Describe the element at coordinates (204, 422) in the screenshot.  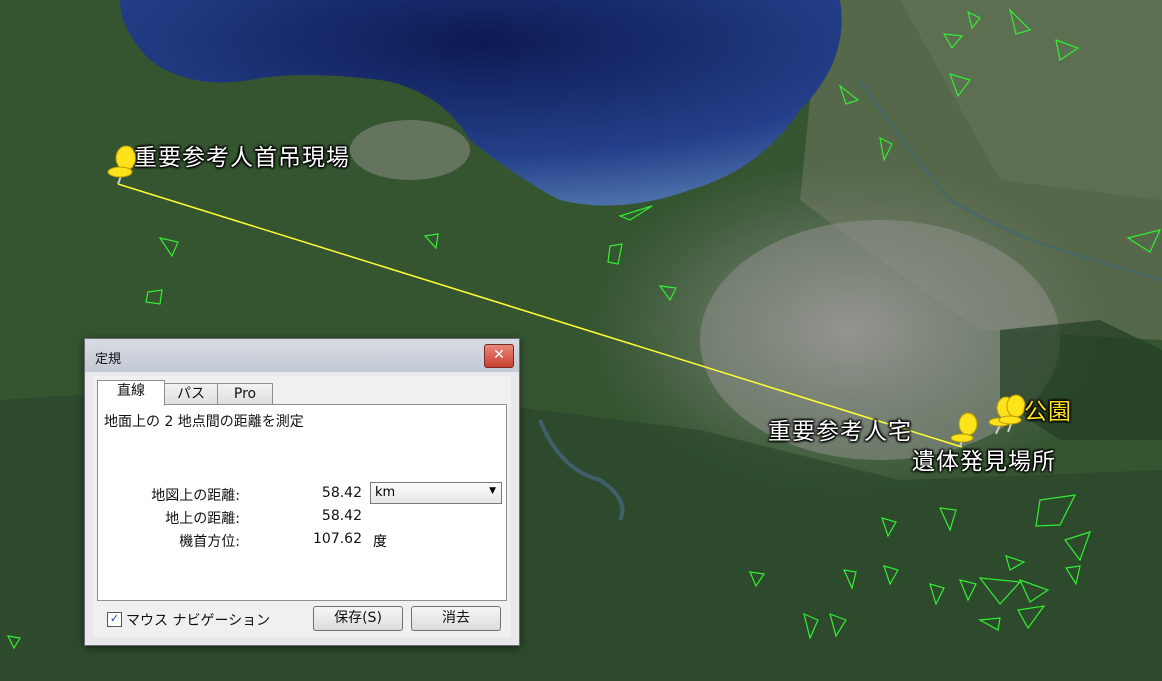
I see `measure-description: 地面上の 2 地点間の距離を測定` at that location.